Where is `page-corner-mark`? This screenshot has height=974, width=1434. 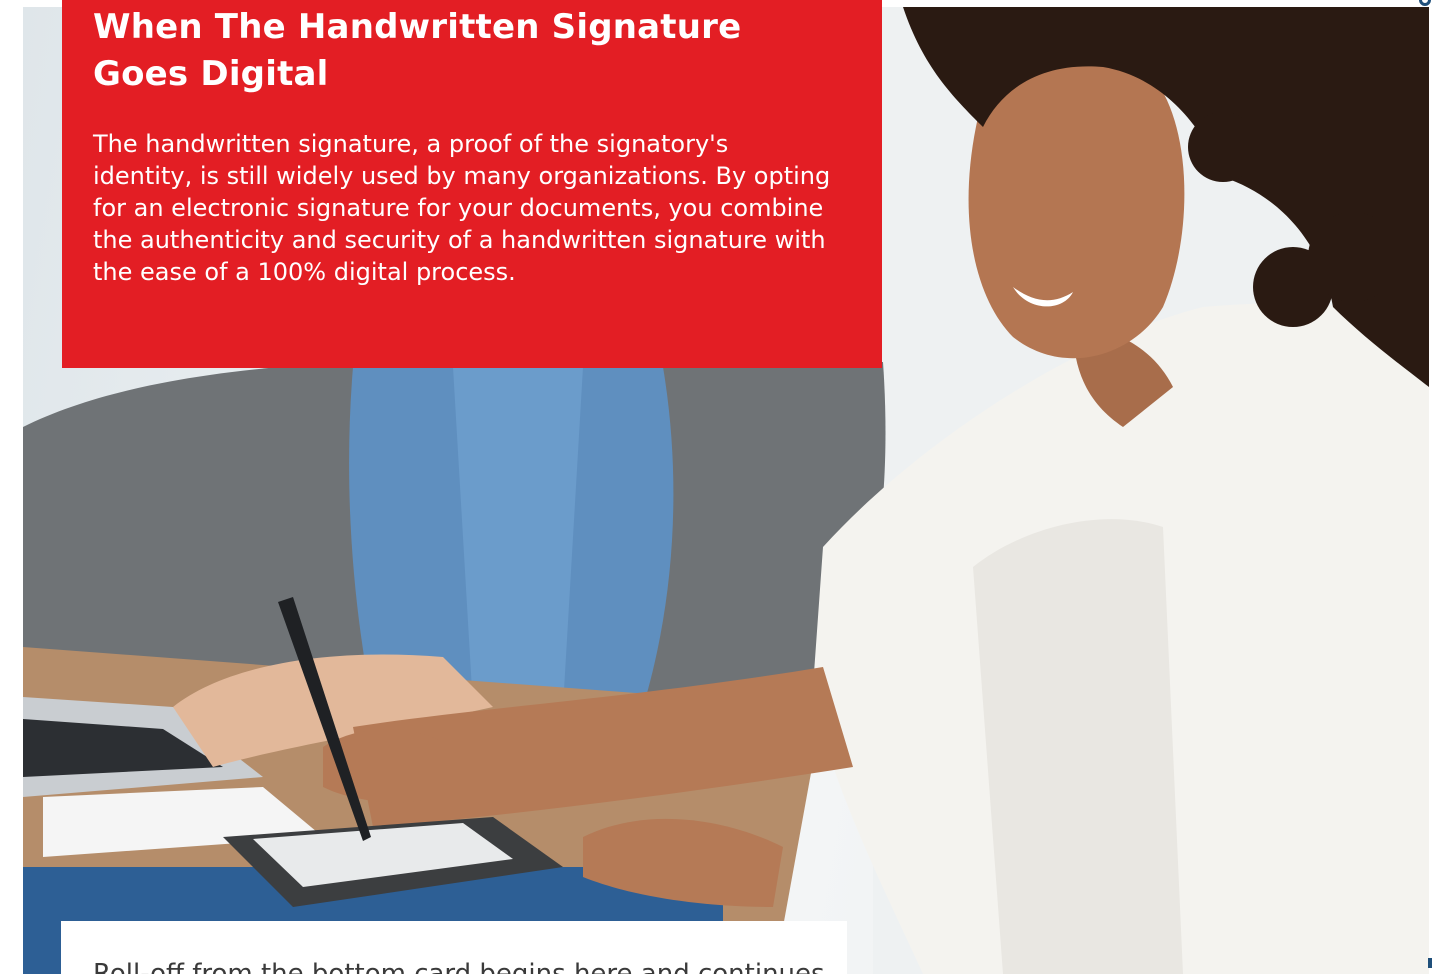
page-corner-mark is located at coordinates (1425, 3).